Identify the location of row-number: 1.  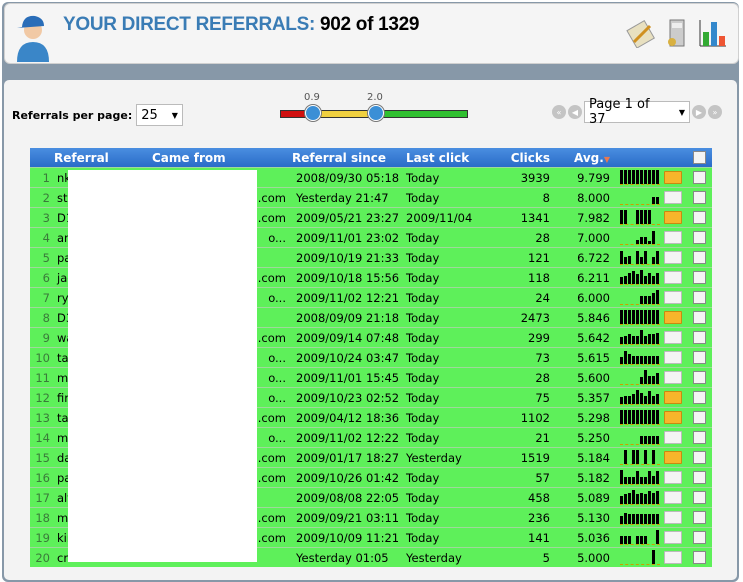
(42, 177).